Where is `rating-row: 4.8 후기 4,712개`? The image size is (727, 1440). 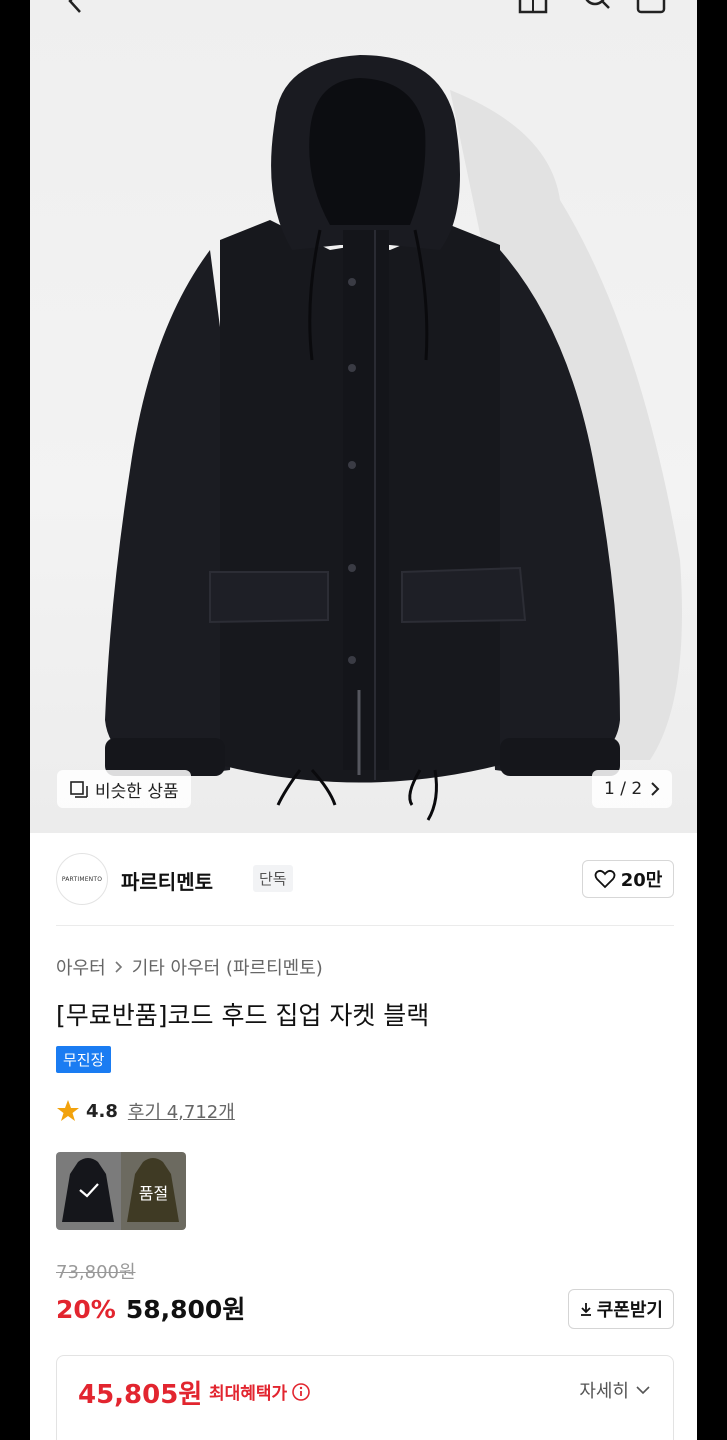
rating-row: 4.8 후기 4,712개 is located at coordinates (145, 1111).